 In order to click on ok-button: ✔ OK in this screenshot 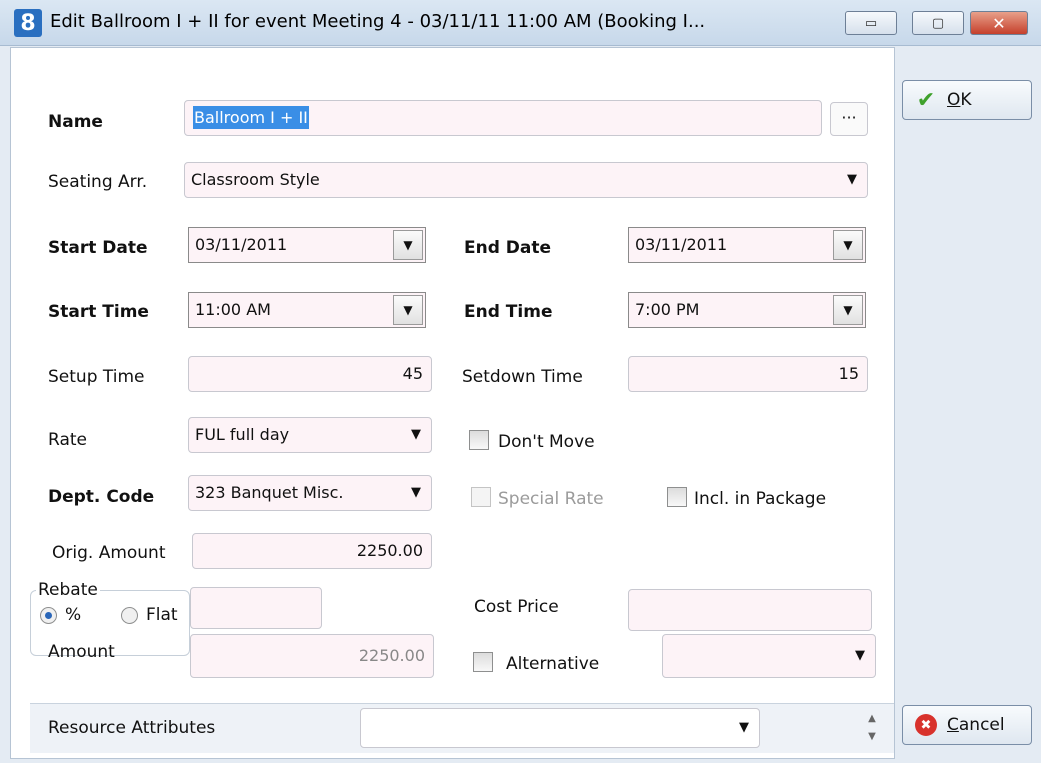, I will do `click(967, 100)`.